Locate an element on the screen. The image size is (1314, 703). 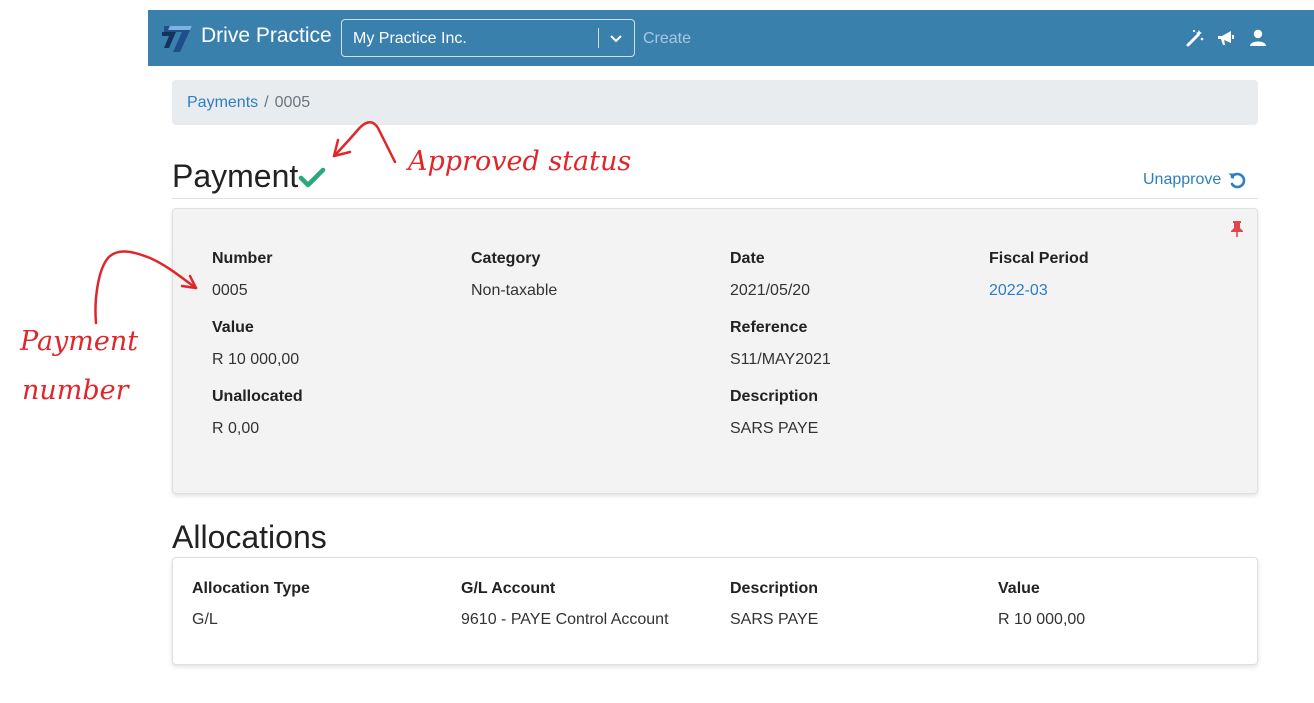
column-header-gl-account: G/L Account is located at coordinates (508, 588).